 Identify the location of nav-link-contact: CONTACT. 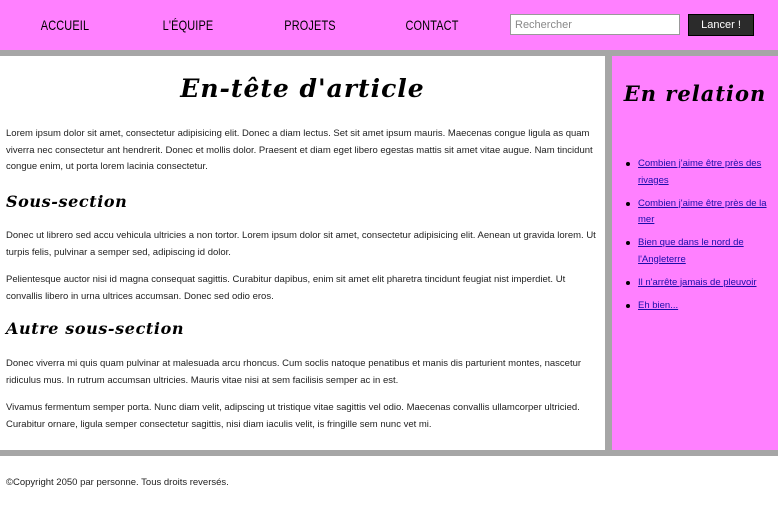
(431, 25).